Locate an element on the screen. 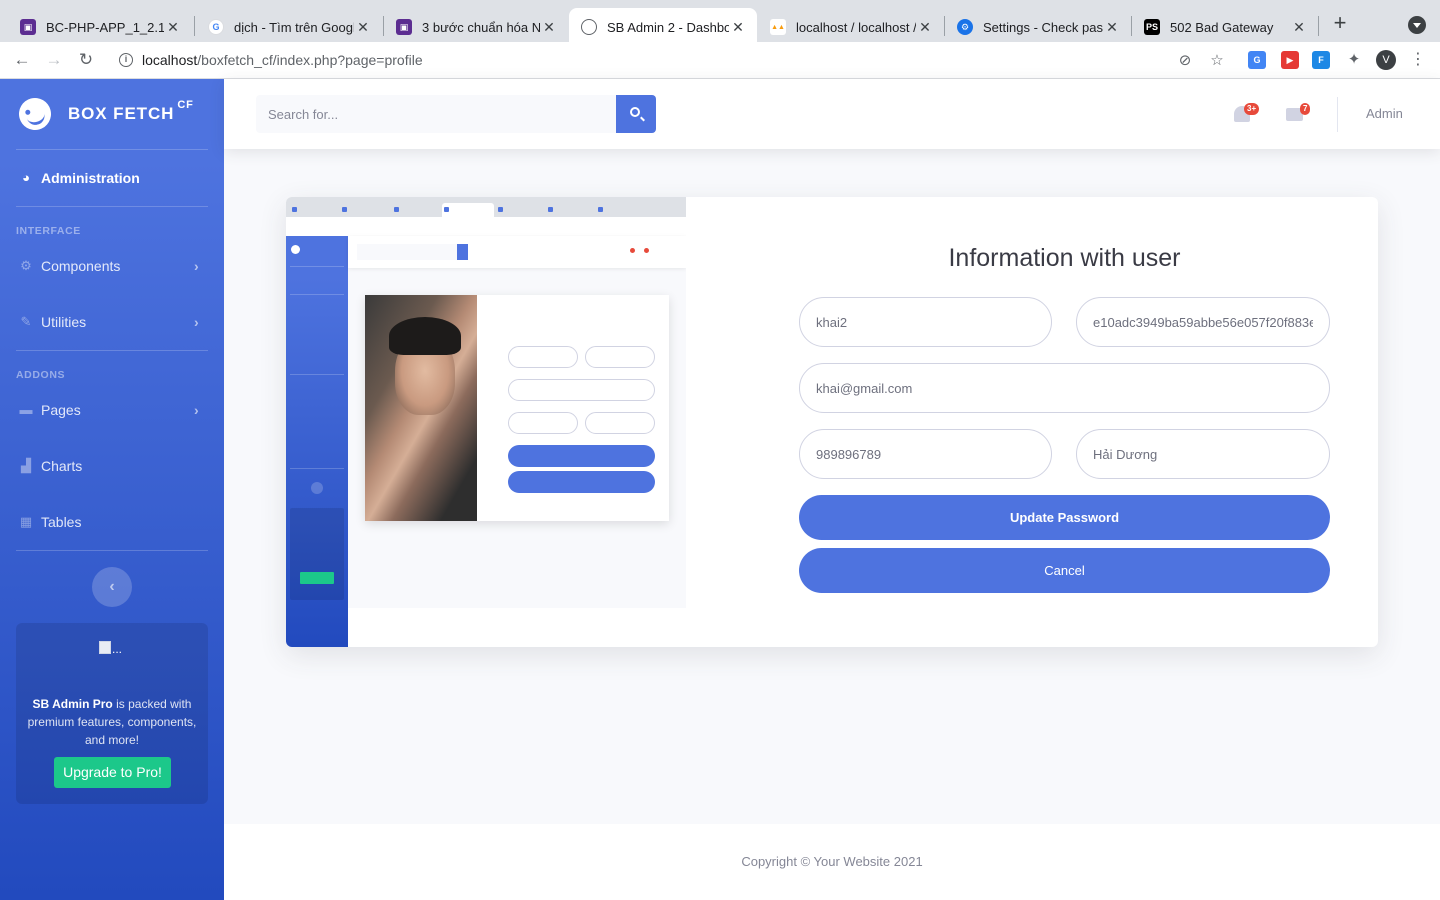 The width and height of the screenshot is (1440, 900). back-icon: ← is located at coordinates (22, 60).